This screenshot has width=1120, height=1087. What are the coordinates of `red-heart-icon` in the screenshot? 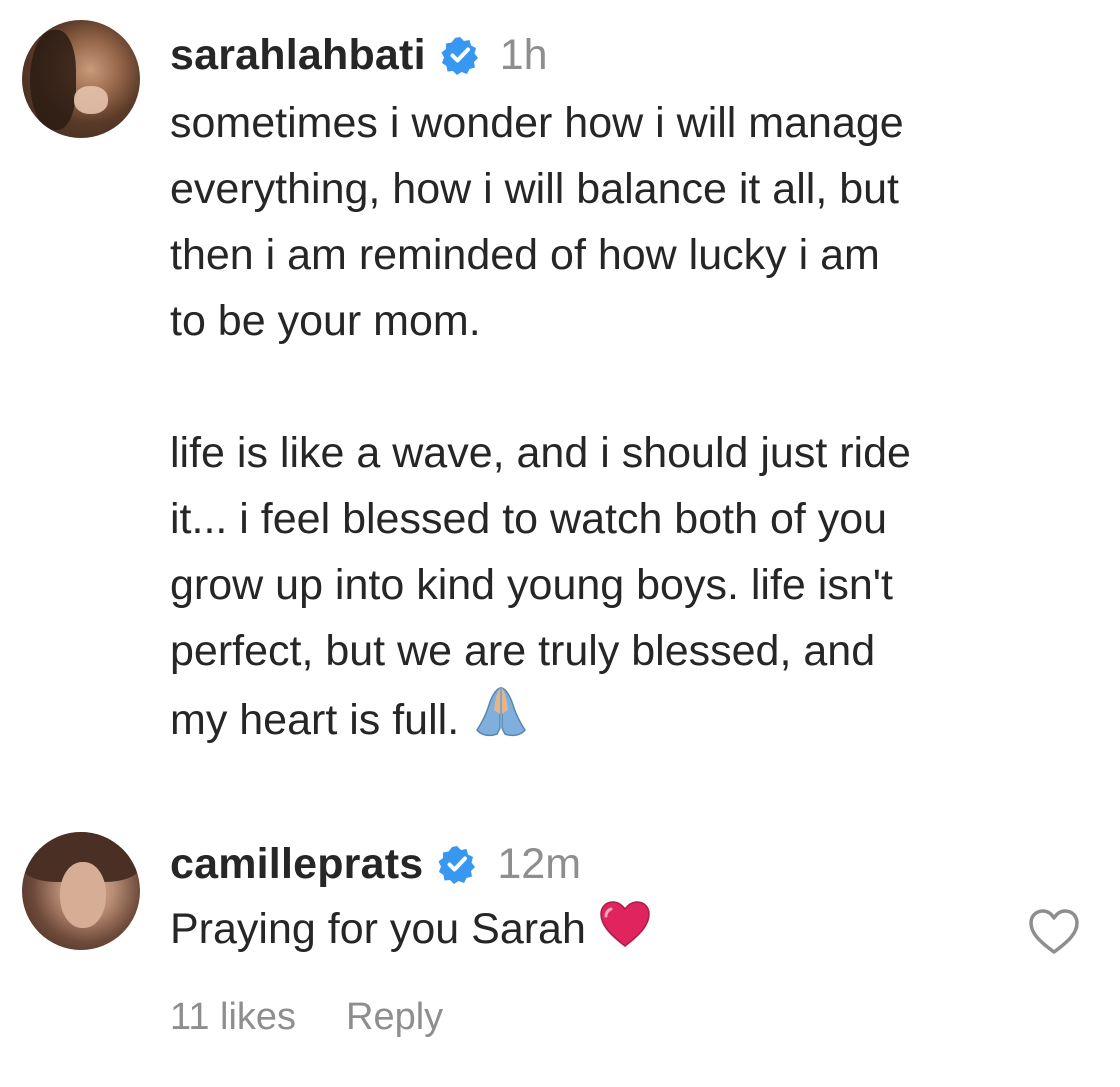 It's located at (625, 933).